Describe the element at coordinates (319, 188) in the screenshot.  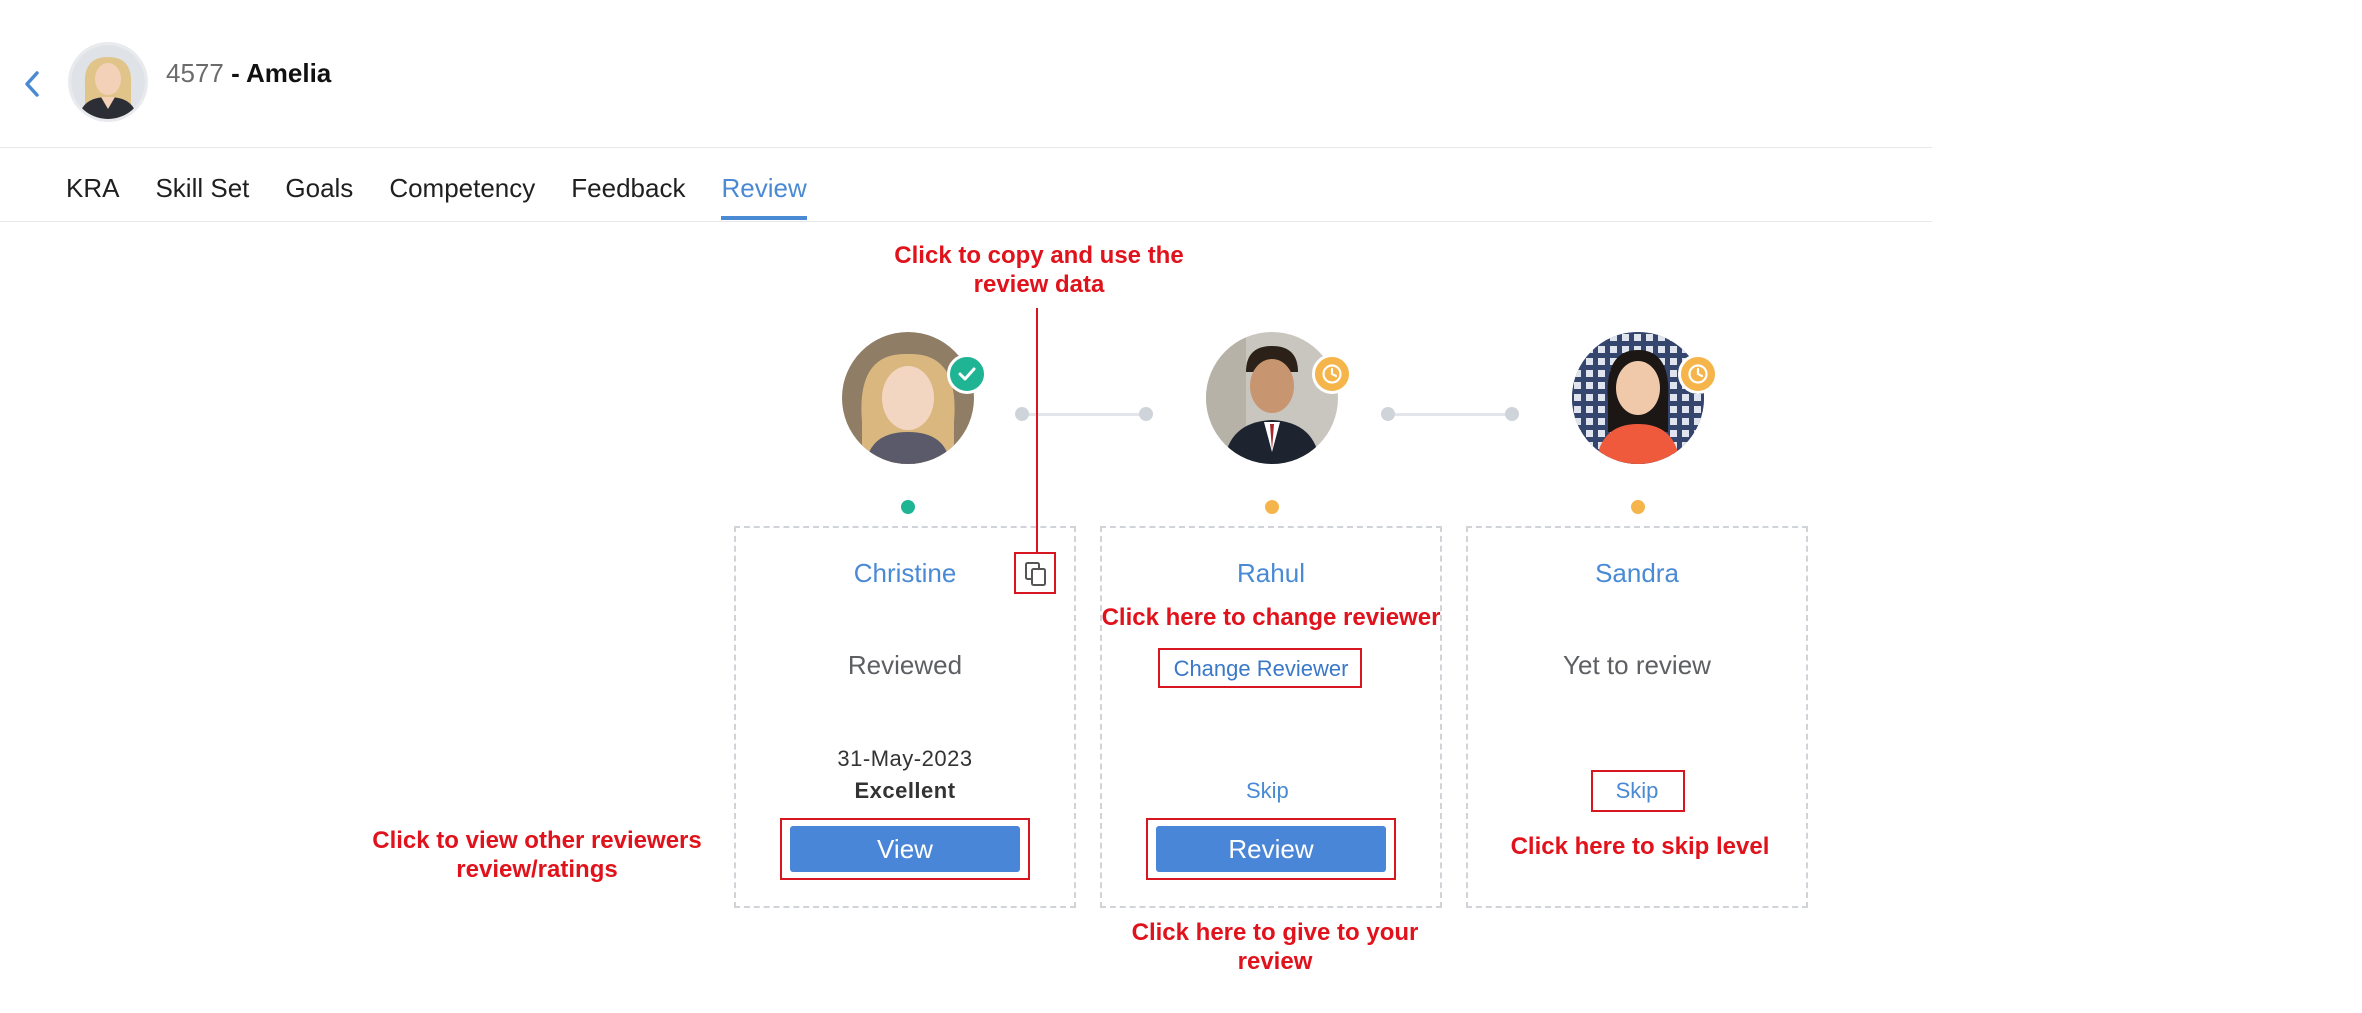
I see `tab-goals: Goals` at that location.